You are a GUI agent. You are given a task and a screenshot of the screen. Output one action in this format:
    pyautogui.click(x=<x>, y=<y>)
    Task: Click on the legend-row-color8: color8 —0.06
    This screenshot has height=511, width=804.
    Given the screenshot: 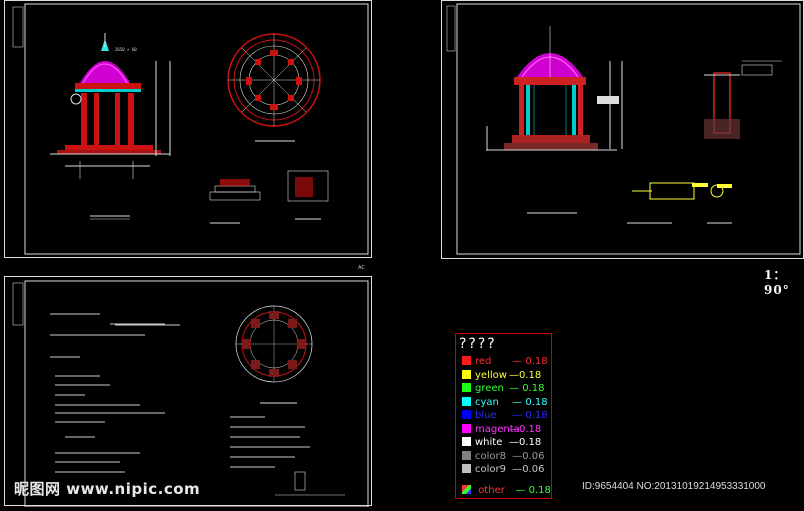 What is the action you would take?
    pyautogui.click(x=503, y=456)
    